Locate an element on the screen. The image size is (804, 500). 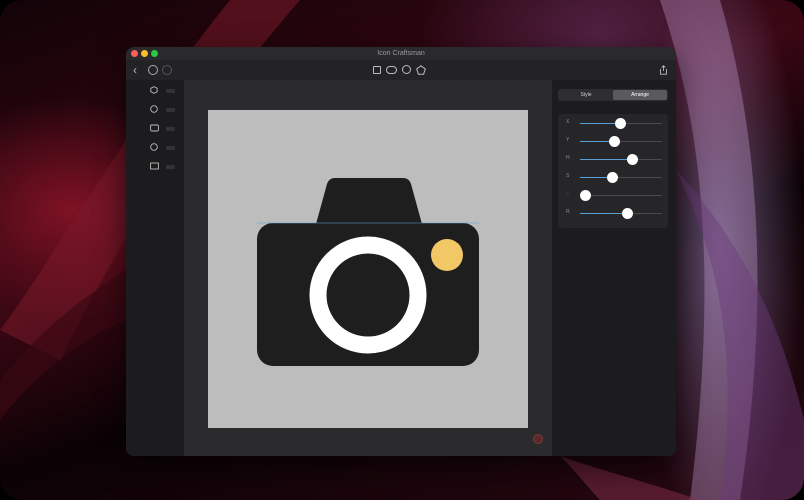
inspector-panel: Style Arrange X Y H S ◌ R is located at coordinates (614, 268).